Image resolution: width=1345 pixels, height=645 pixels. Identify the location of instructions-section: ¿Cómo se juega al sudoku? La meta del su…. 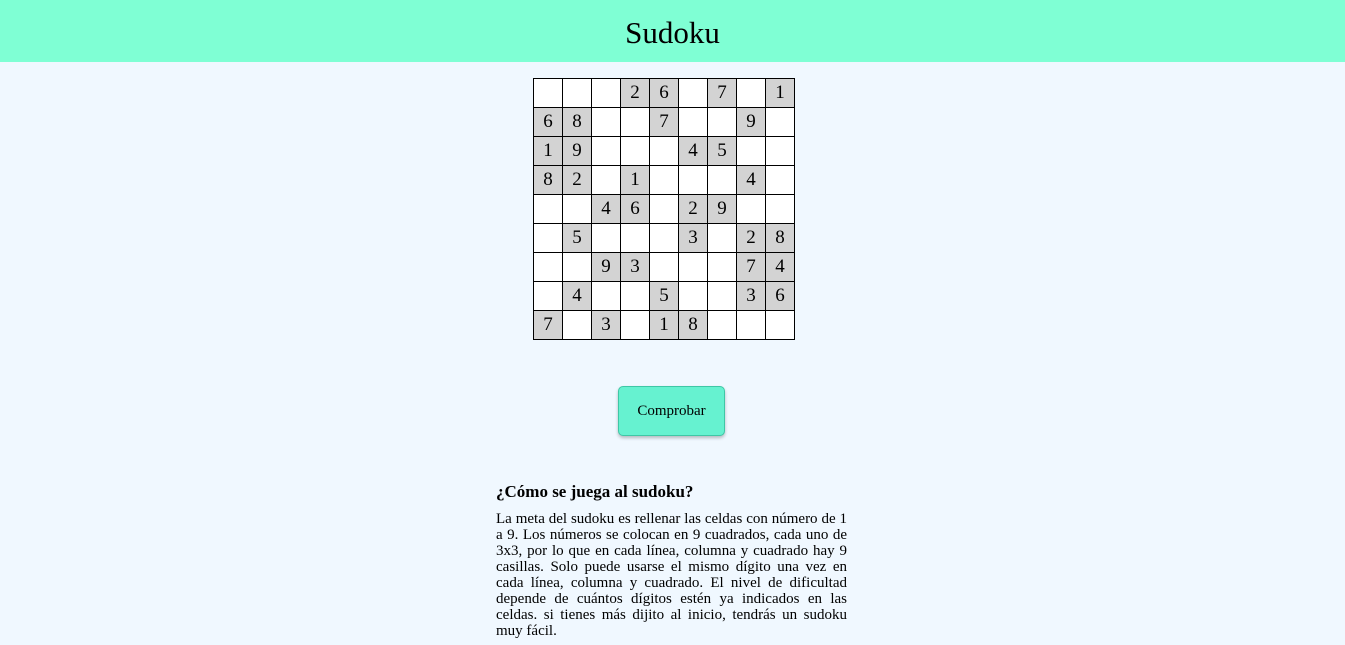
(671, 560).